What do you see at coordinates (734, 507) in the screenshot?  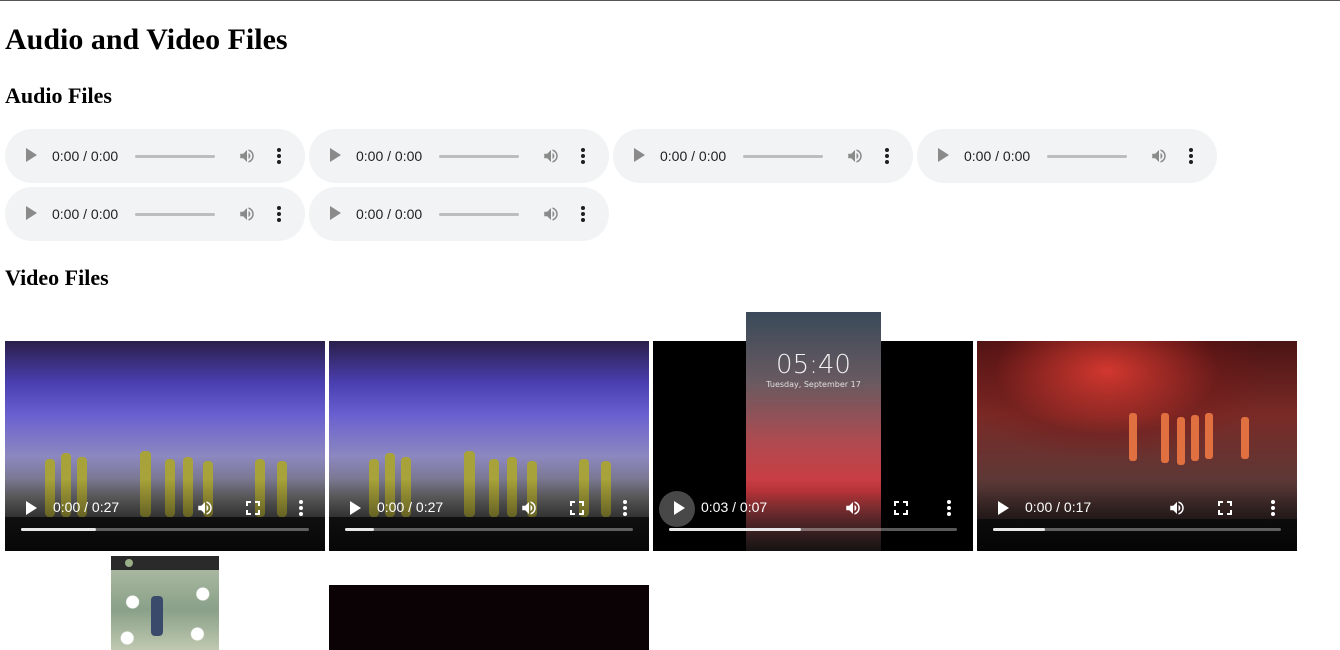 I see `video-time: 0:03 / 0:07` at bounding box center [734, 507].